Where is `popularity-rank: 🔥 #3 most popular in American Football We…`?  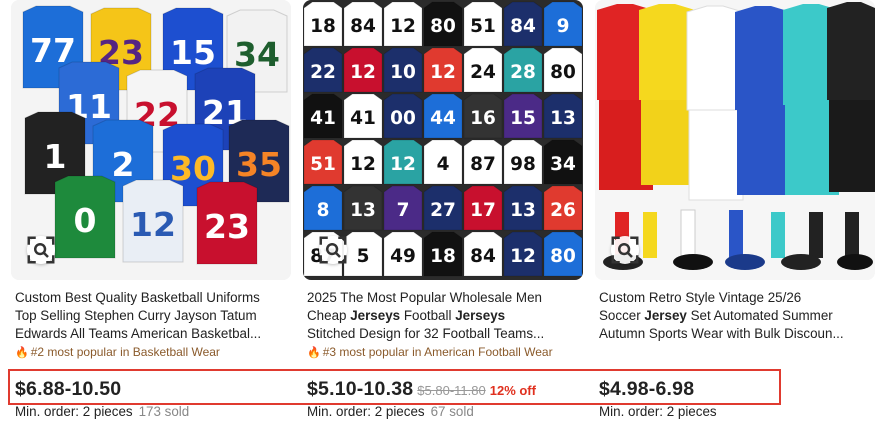 popularity-rank: 🔥 #3 most popular in American Football We… is located at coordinates (445, 352).